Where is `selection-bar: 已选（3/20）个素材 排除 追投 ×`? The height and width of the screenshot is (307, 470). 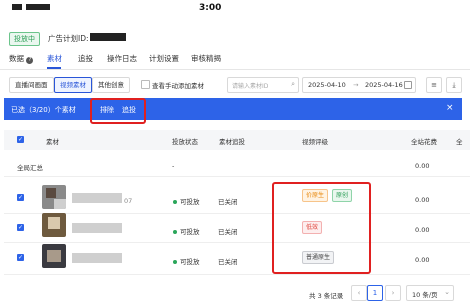
selection-bar: 已选（3/20）个素材 排除 追投 × is located at coordinates (233, 109).